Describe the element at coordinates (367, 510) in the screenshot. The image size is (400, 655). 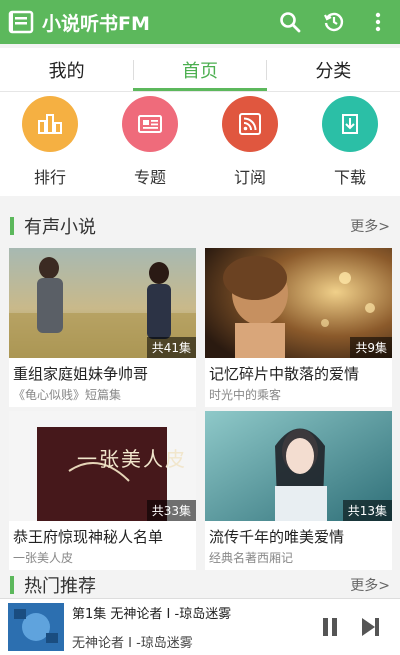
I see `episode-count-badge: 共13集` at that location.